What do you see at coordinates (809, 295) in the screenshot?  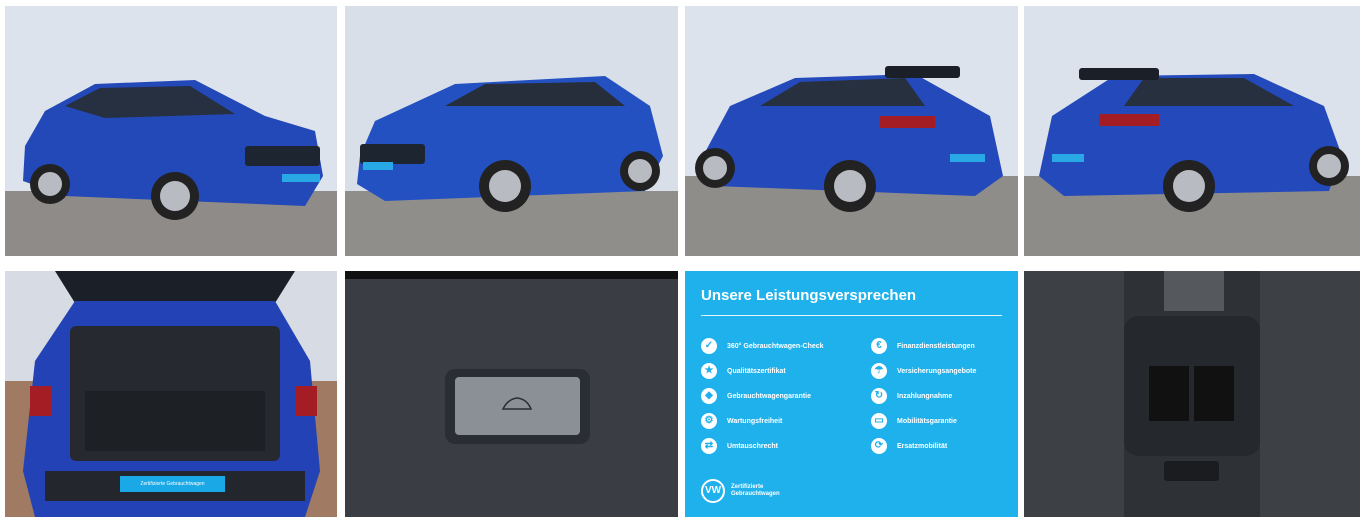 I see `promise-title: Unsere Leistungsversprechen` at bounding box center [809, 295].